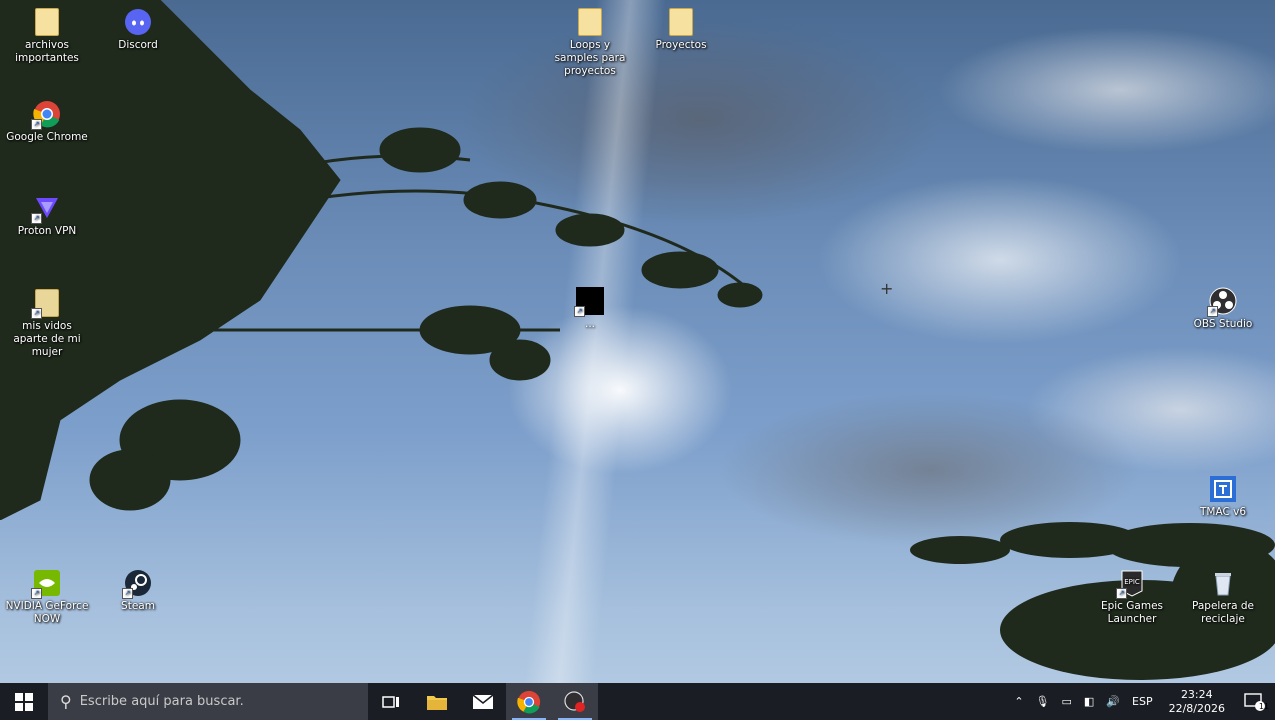 Image resolution: width=1275 pixels, height=720 pixels. Describe the element at coordinates (1223, 583) in the screenshot. I see `recycle-bin-icon` at that location.